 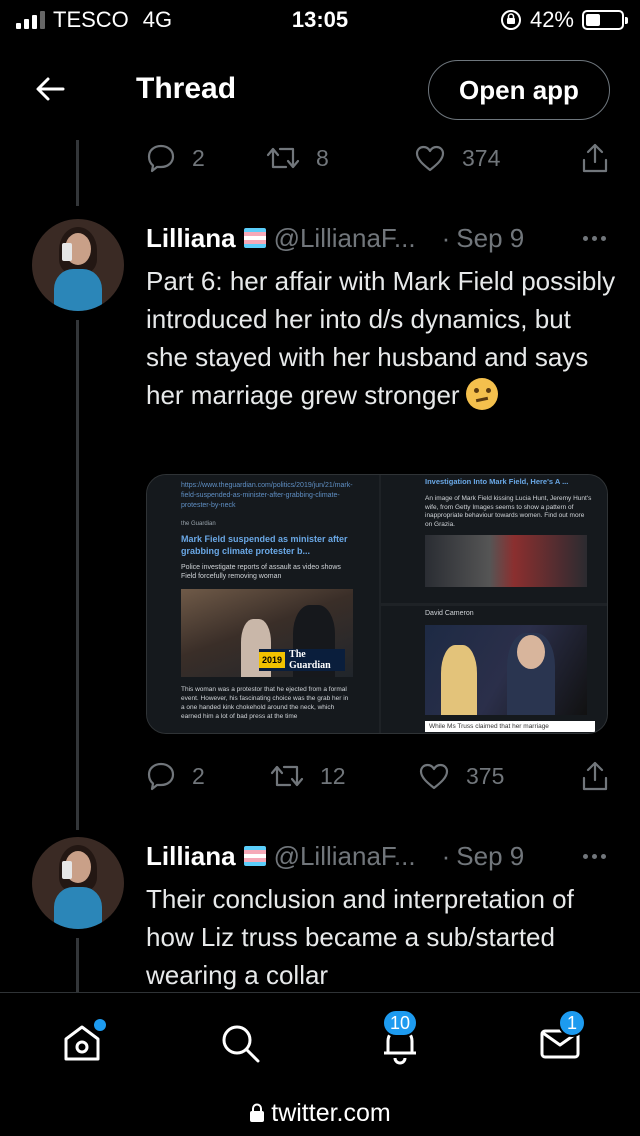 I want to click on retweet-button: 8, so click(x=340, y=158).